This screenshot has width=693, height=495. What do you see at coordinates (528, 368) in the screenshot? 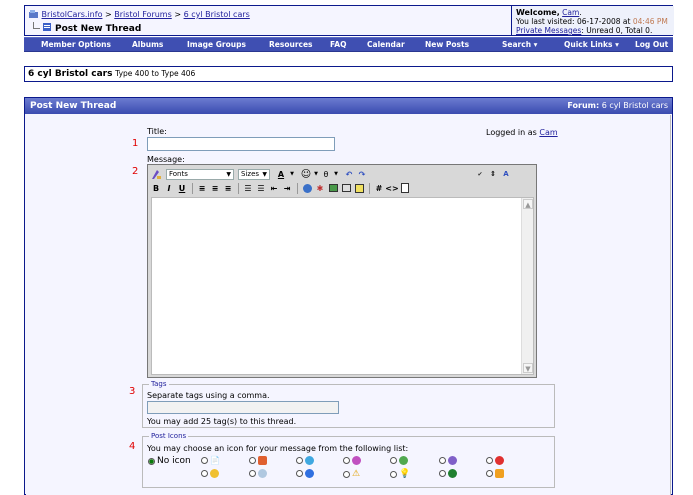
I see `scroll-down-icon: ▼` at bounding box center [528, 368].